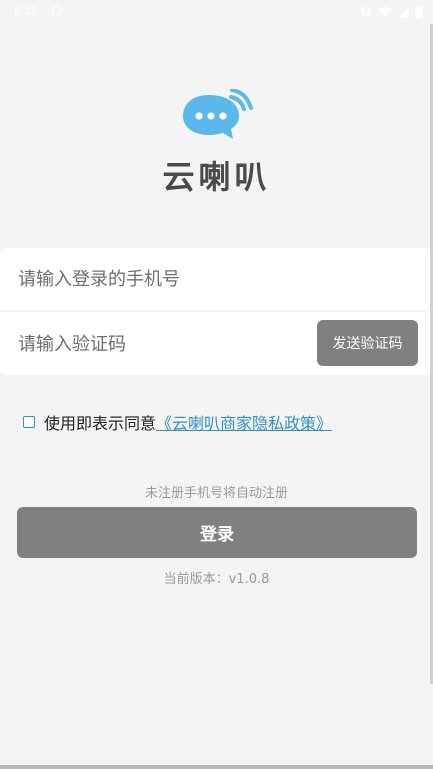  I want to click on privacy-agreement: 使用即表示同意 《云喇叭商家隐私政策》, so click(177, 422).